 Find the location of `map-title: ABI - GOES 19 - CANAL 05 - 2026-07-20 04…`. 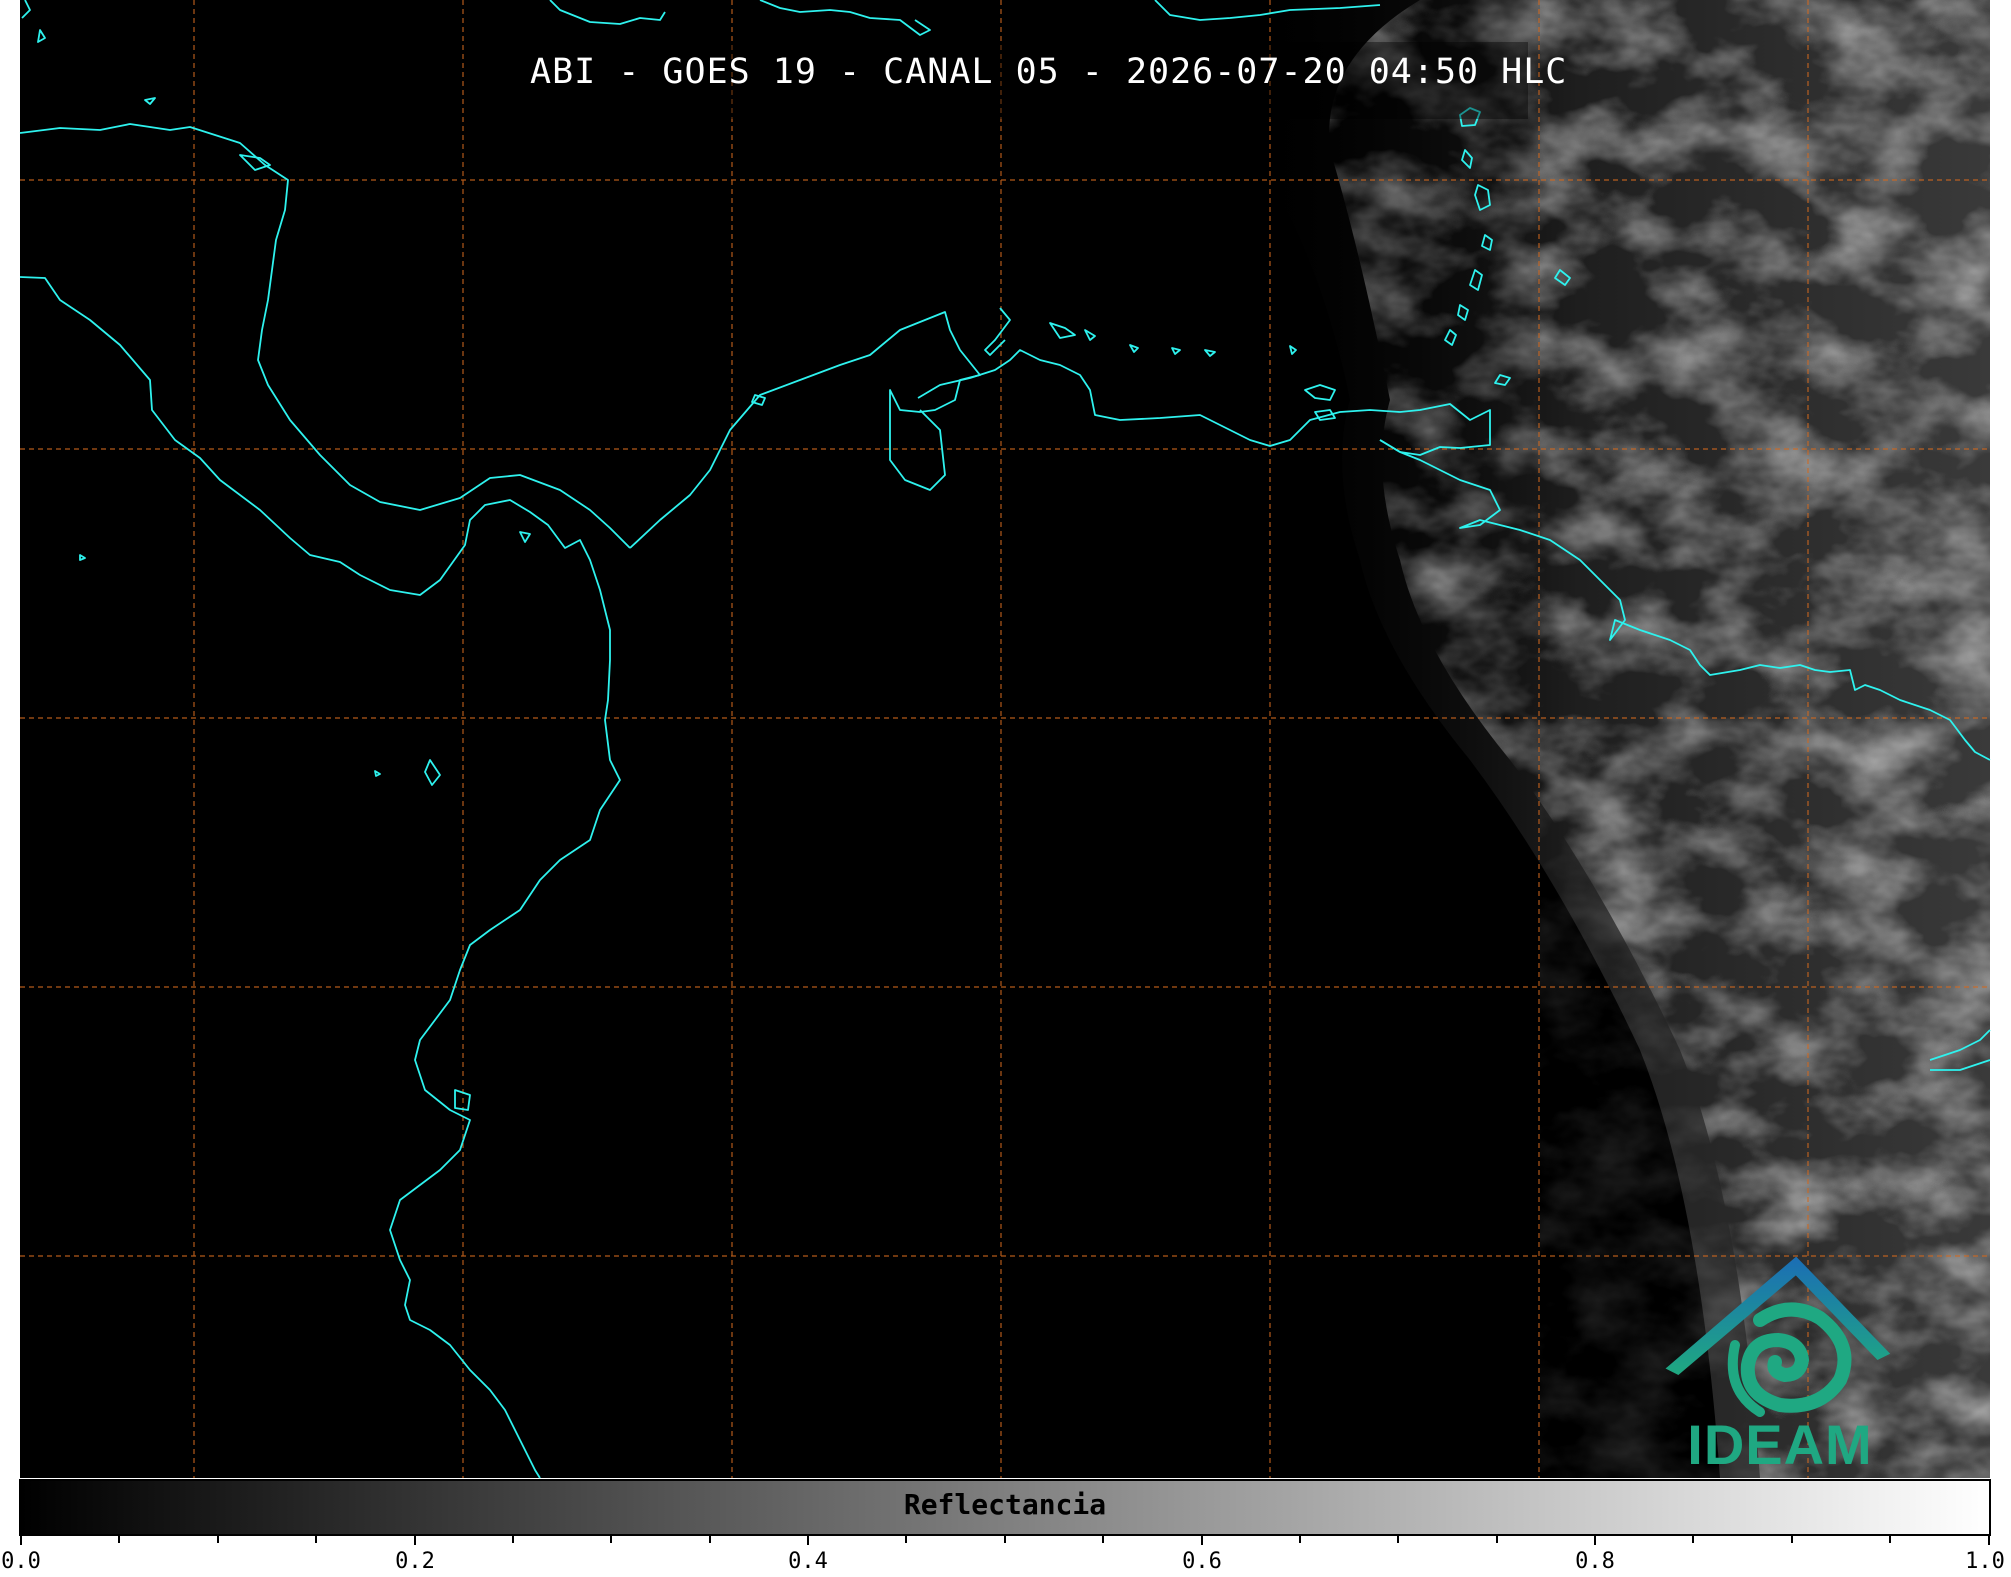

map-title: ABI - GOES 19 - CANAL 05 - 2026-07-20 04… is located at coordinates (1049, 72).